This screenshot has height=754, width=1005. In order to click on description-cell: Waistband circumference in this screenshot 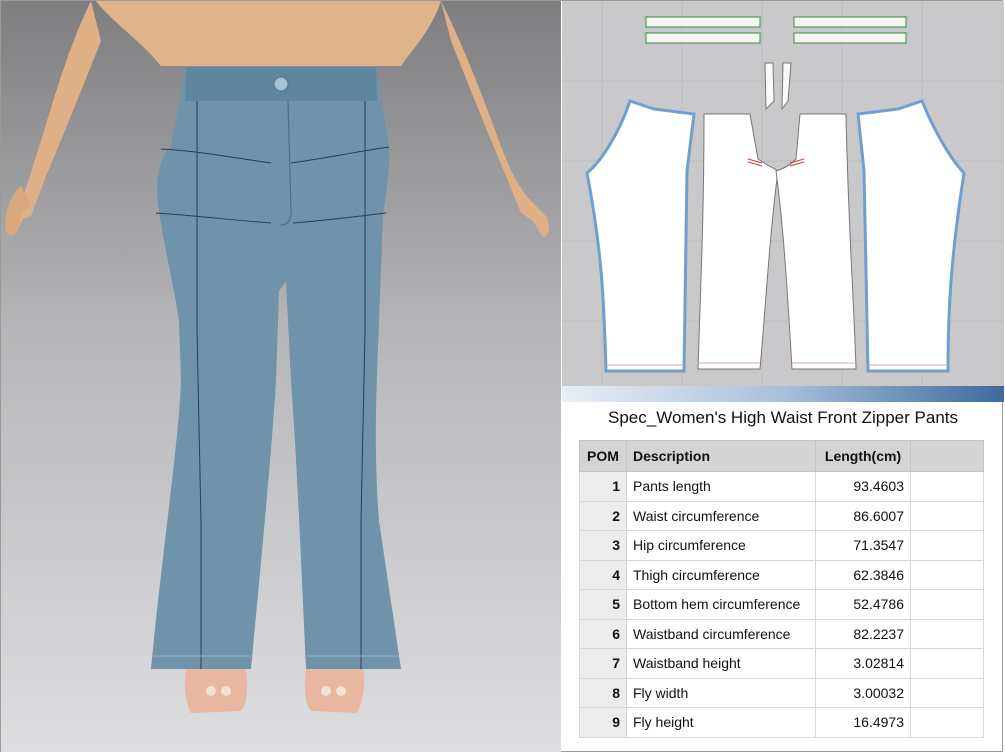, I will do `click(721, 633)`.